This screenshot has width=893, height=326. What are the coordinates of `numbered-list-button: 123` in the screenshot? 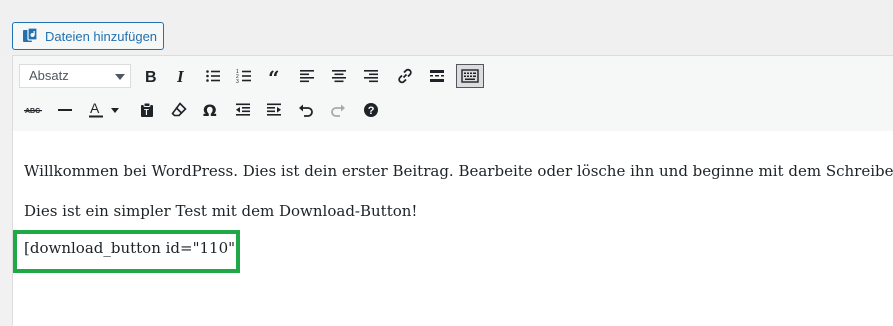 It's located at (244, 76).